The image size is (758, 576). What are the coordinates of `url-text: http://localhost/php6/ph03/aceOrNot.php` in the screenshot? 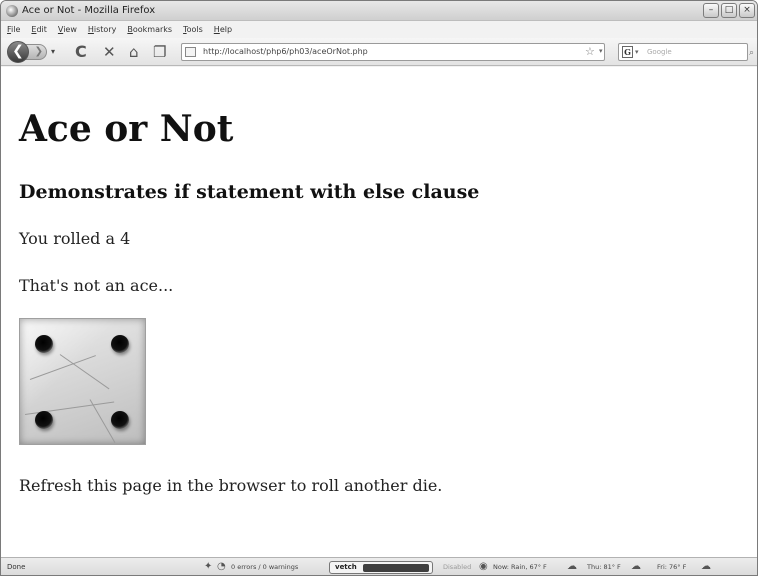 It's located at (285, 51).